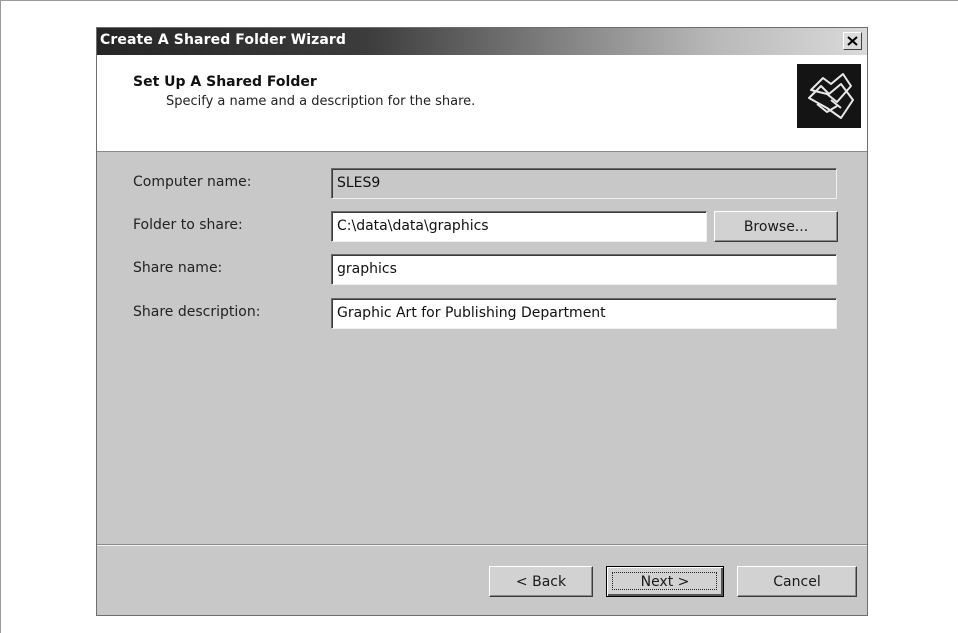 The image size is (958, 633). Describe the element at coordinates (188, 225) in the screenshot. I see `folder-to-share-label: Folder to share:` at that location.